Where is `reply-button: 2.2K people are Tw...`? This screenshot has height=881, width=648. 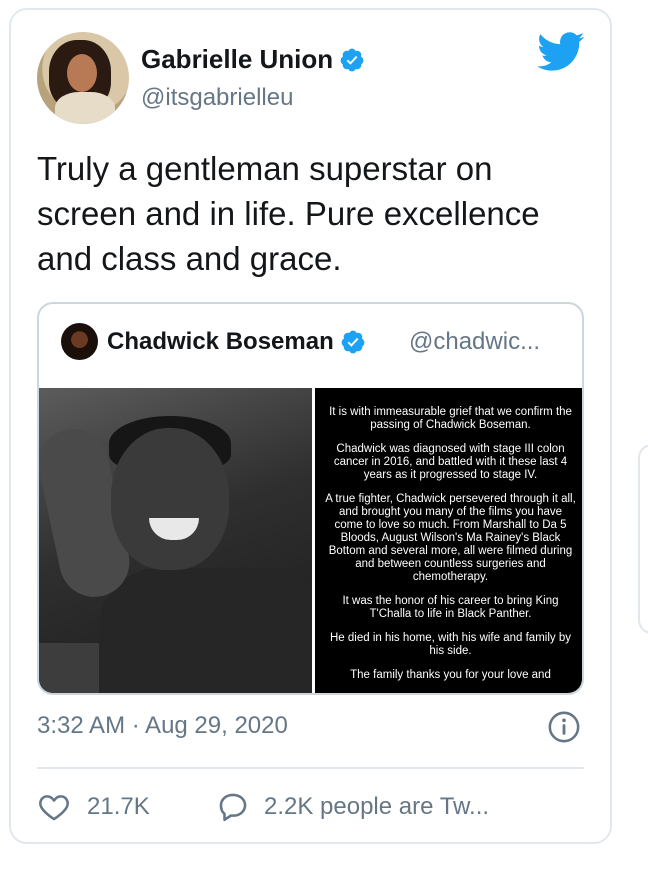 reply-button: 2.2K people are Tw... is located at coordinates (352, 807).